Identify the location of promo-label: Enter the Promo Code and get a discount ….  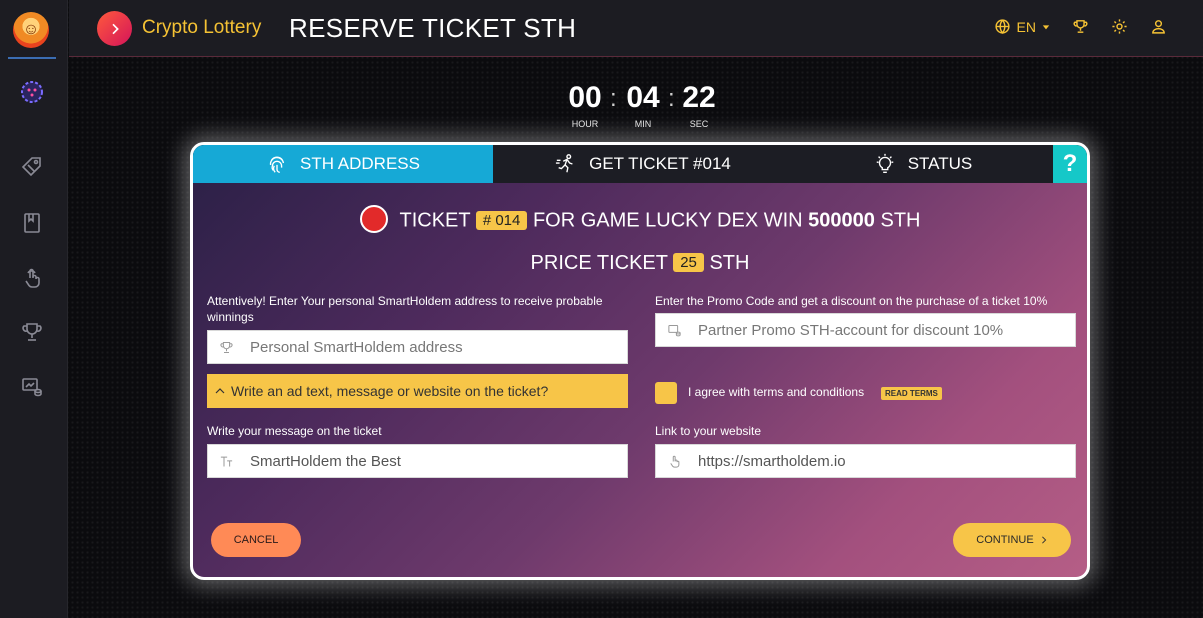
(851, 301).